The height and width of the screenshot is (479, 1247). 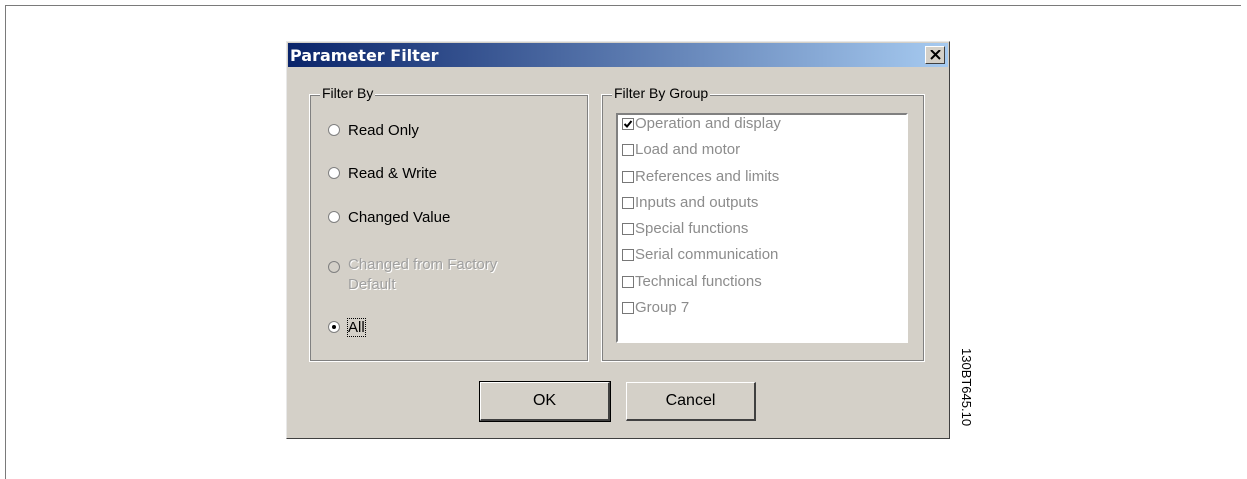 What do you see at coordinates (348, 93) in the screenshot?
I see `filter-by-legend: Filter By` at bounding box center [348, 93].